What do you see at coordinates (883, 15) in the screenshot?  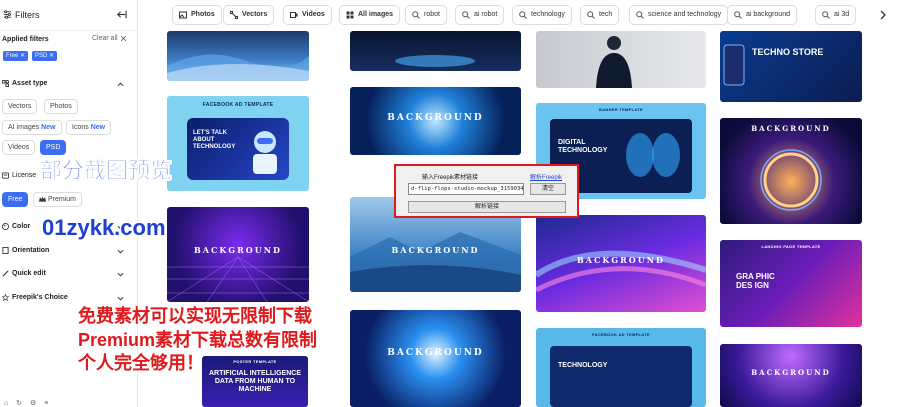 I see `chevron-right-icon` at bounding box center [883, 15].